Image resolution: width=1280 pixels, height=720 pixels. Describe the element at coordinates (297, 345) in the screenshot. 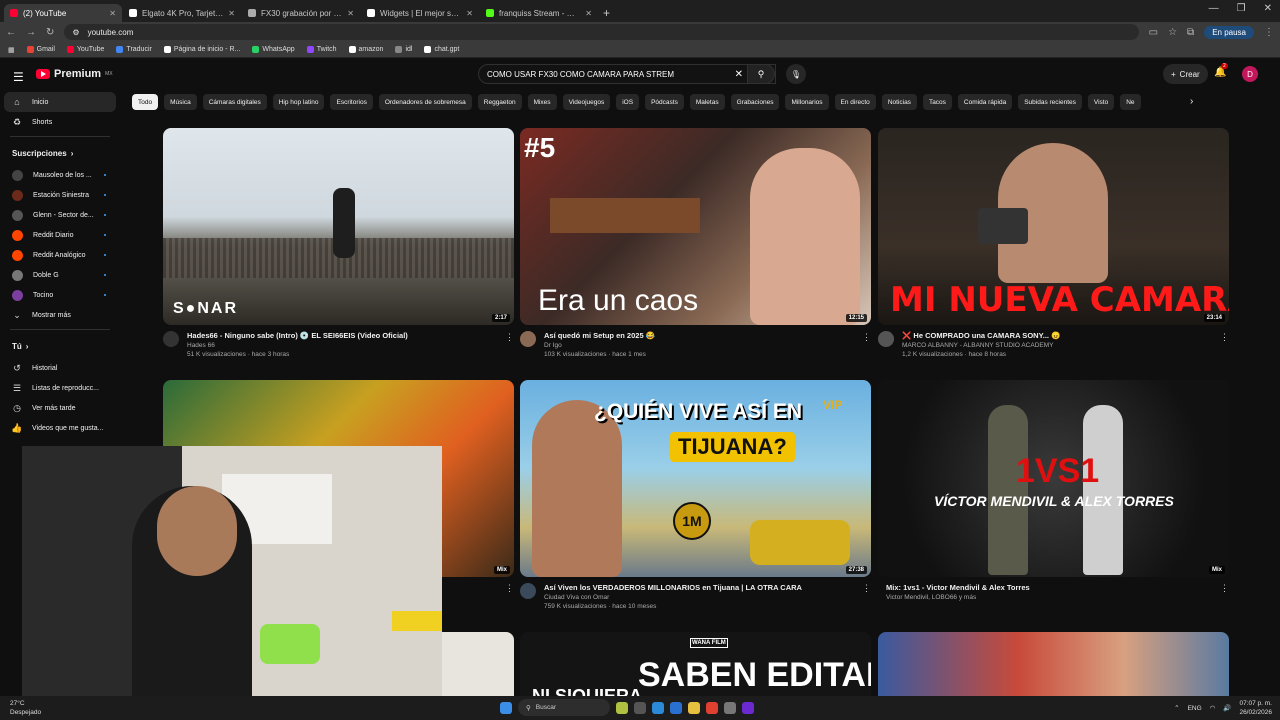

I see `channel-name: Hades 66` at that location.